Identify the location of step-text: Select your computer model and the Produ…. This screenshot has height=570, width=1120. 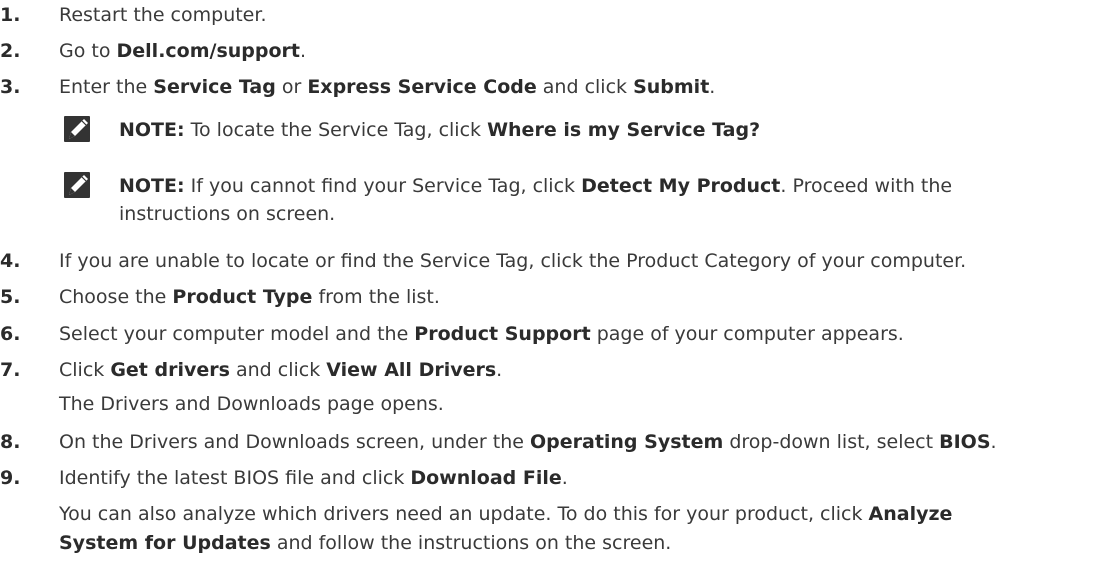
(481, 334).